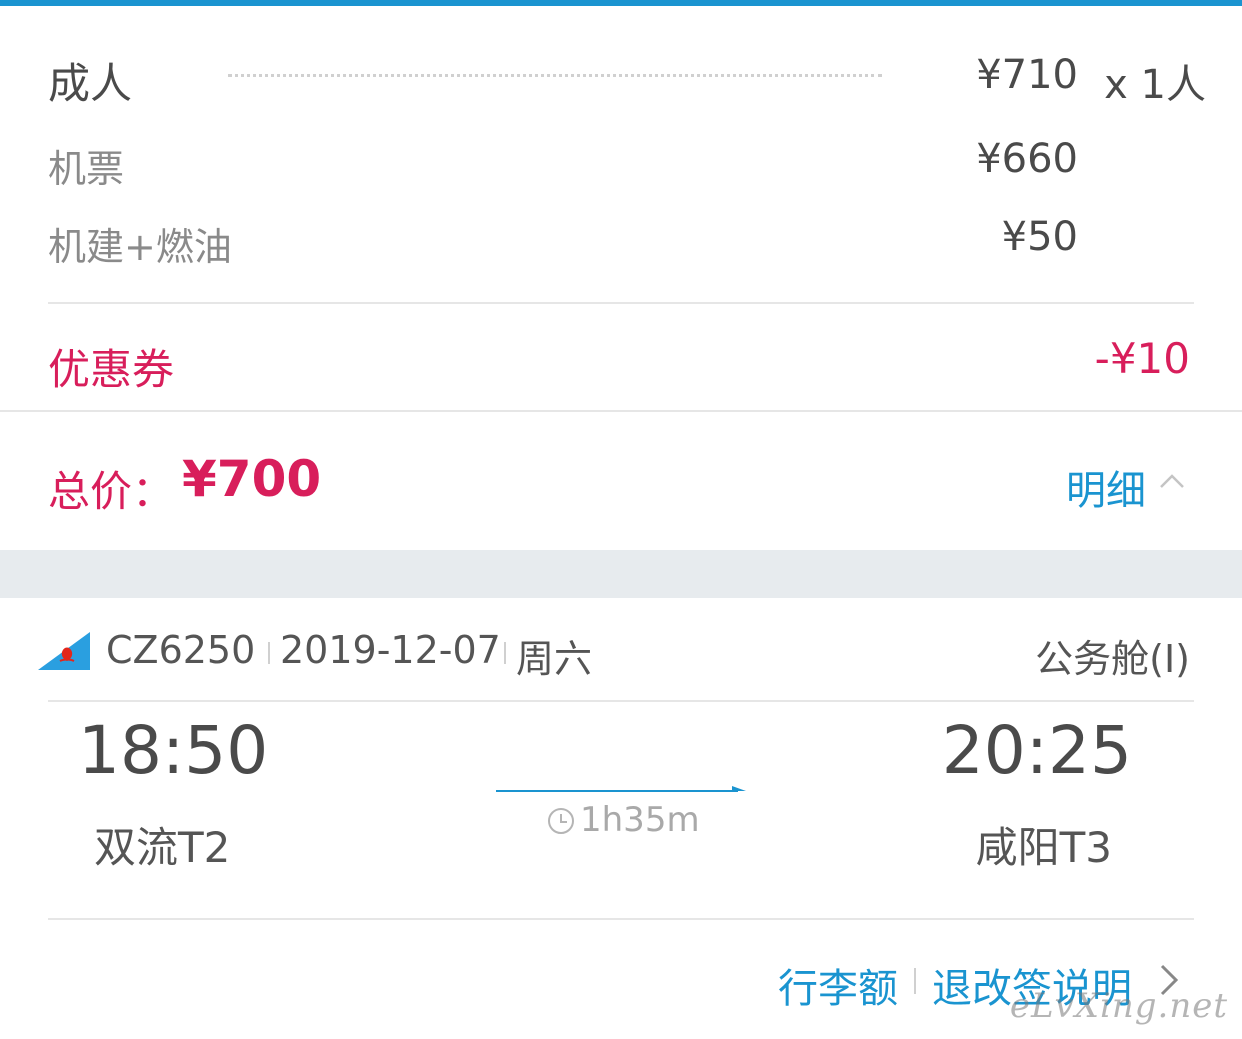 This screenshot has height=1039, width=1242. I want to click on arrival-airport: 咸阳T3, so click(1043, 847).